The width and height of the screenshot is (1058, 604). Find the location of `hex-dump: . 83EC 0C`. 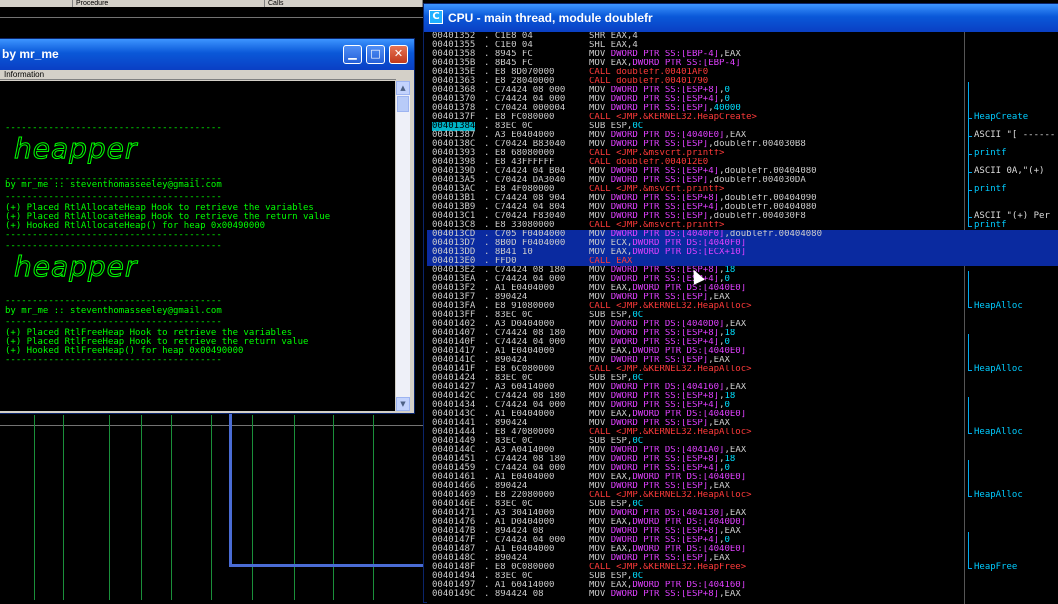

hex-dump: . 83EC 0C is located at coordinates (508, 441).